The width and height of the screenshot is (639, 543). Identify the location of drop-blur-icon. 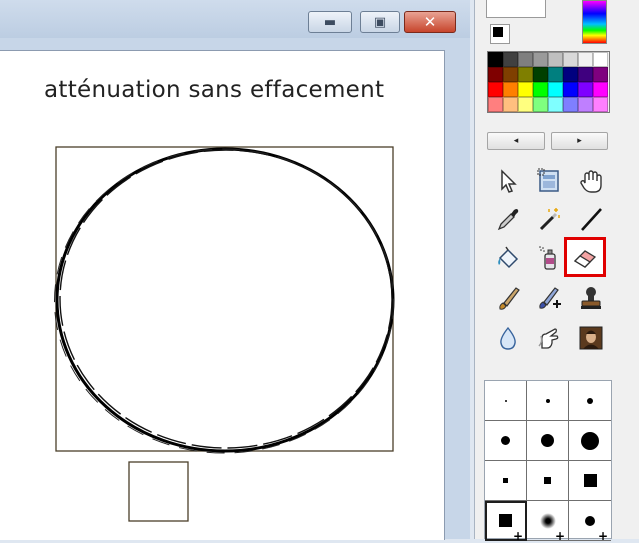
(508, 338).